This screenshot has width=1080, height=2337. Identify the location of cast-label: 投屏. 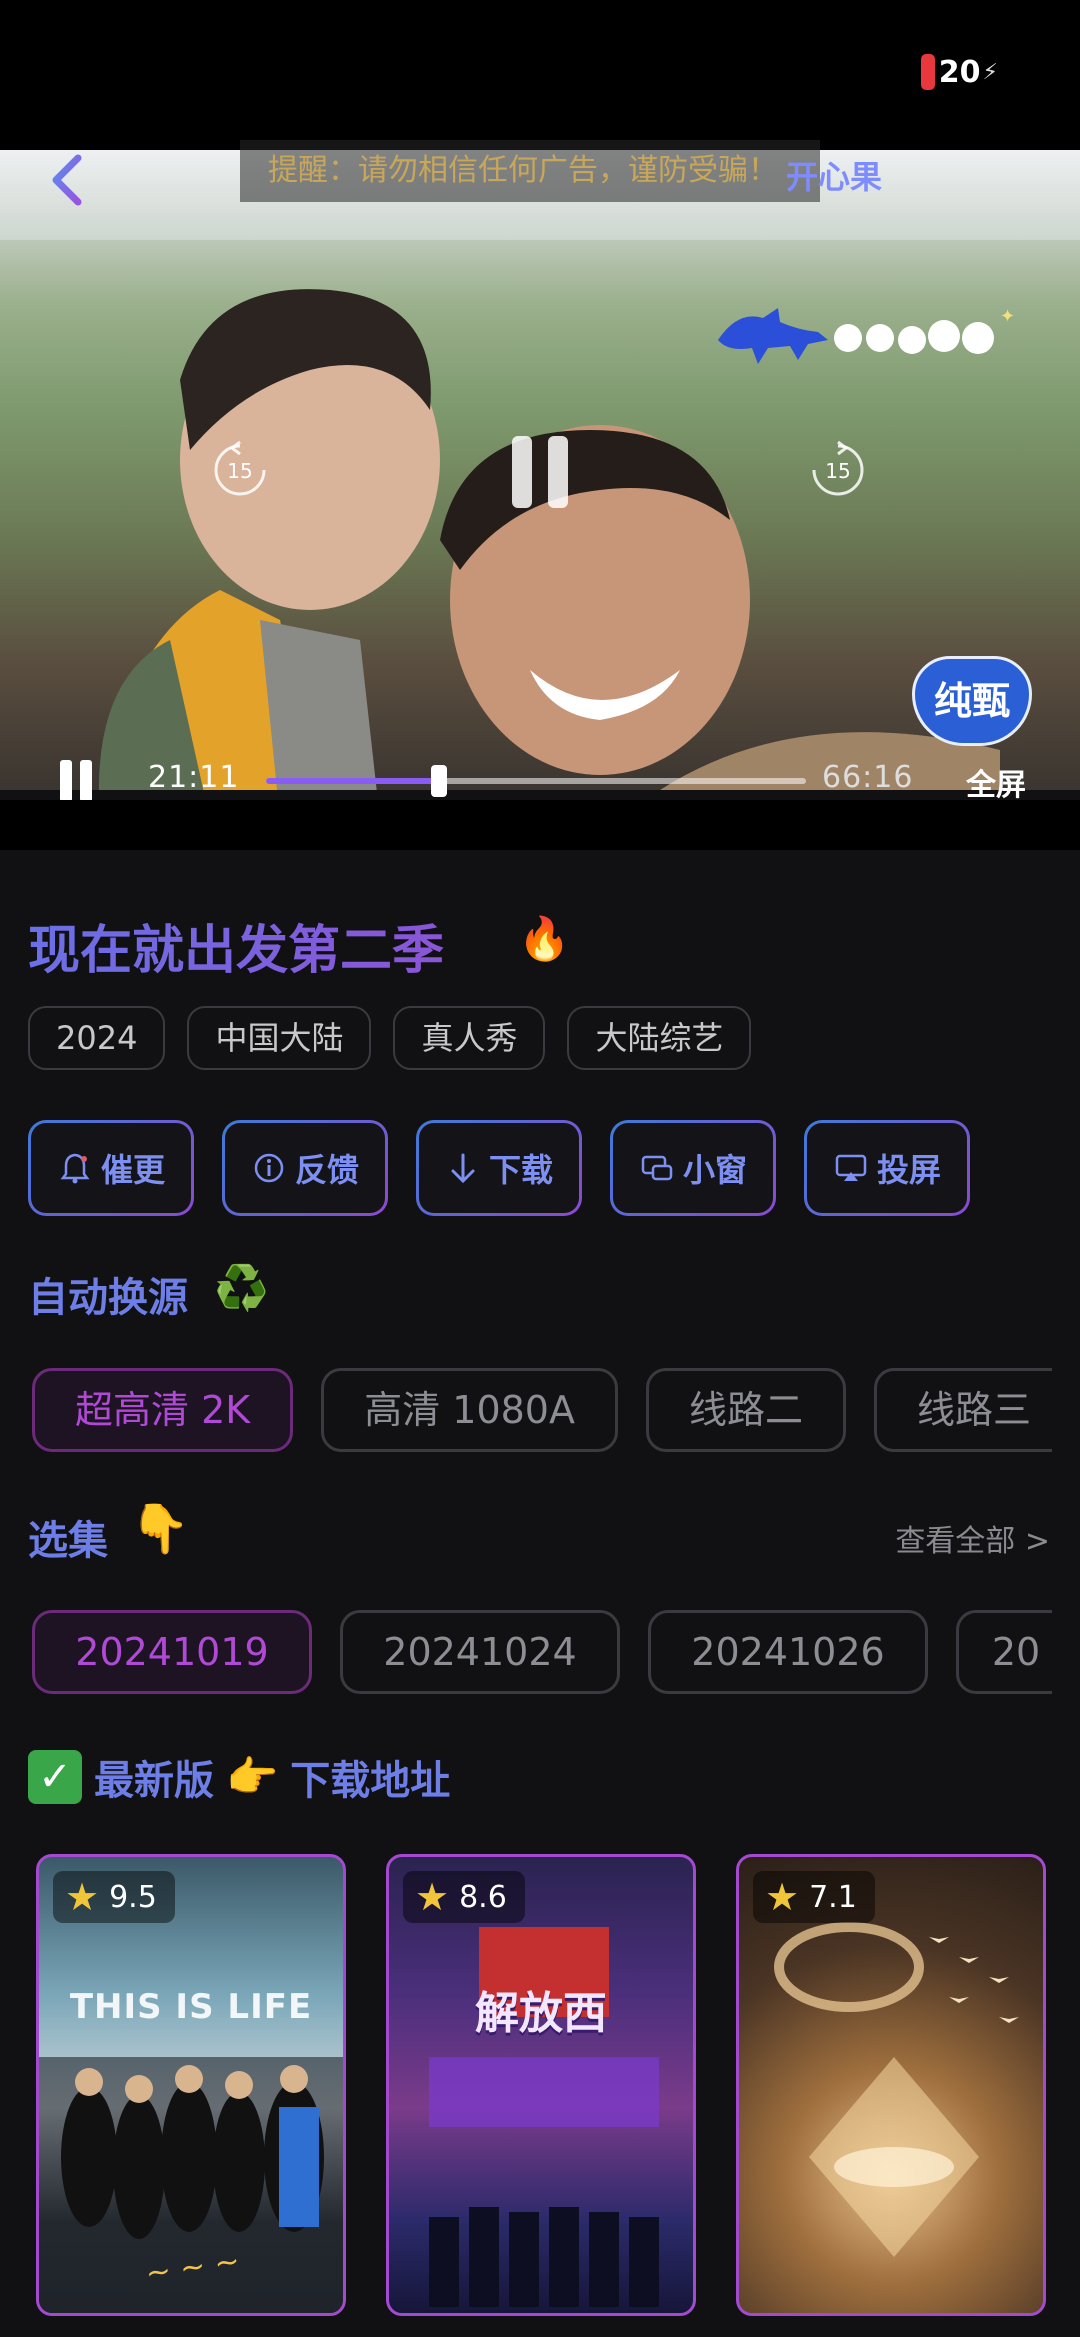
(908, 1170).